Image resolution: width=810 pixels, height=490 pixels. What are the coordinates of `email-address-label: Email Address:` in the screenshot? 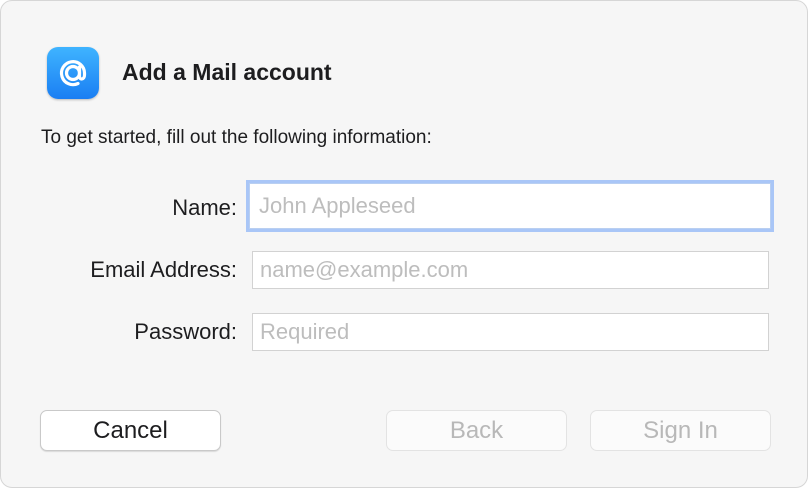 It's located at (163, 269).